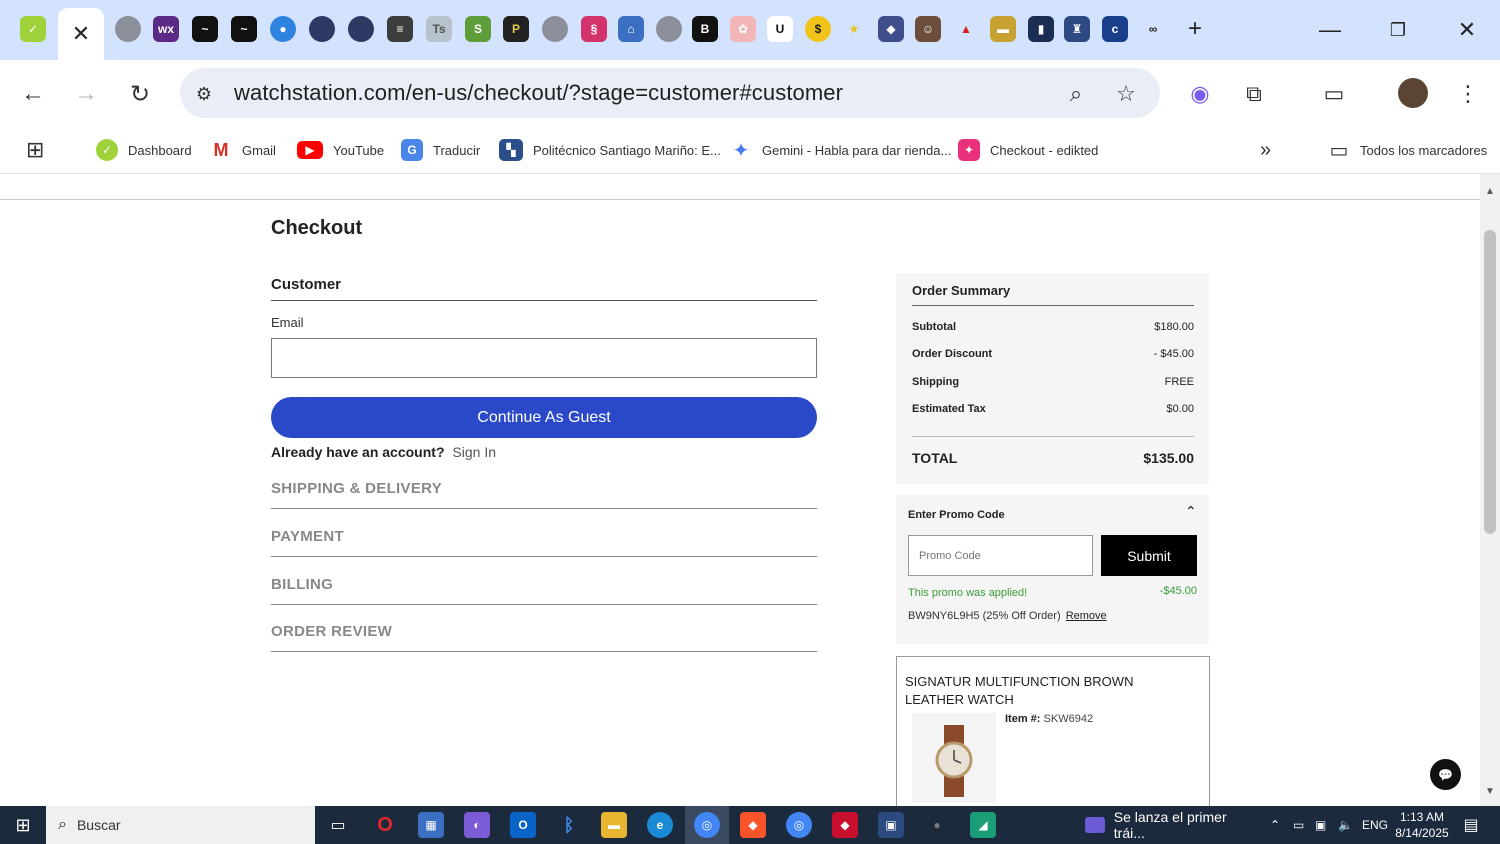 The height and width of the screenshot is (844, 1500). What do you see at coordinates (1490, 192) in the screenshot?
I see `scroll-up-icon: ▲` at bounding box center [1490, 192].